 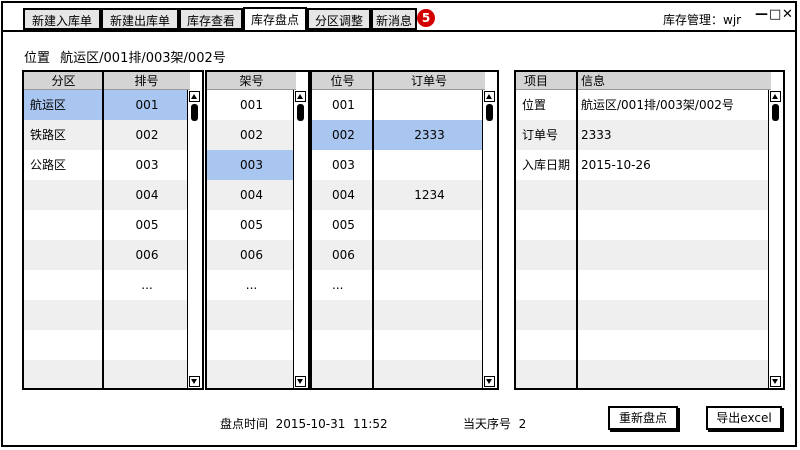 What do you see at coordinates (140, 19) in the screenshot?
I see `tab-new-outbound: 新建出库单` at bounding box center [140, 19].